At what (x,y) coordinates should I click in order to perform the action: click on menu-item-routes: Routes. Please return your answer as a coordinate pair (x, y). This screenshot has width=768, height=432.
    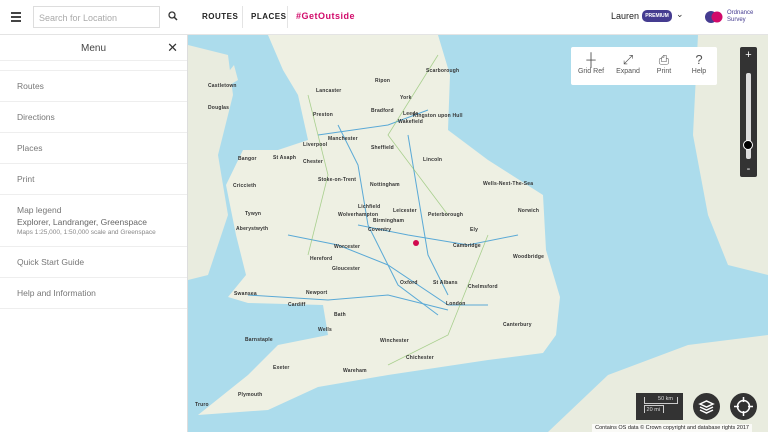
    Looking at the image, I should click on (93, 86).